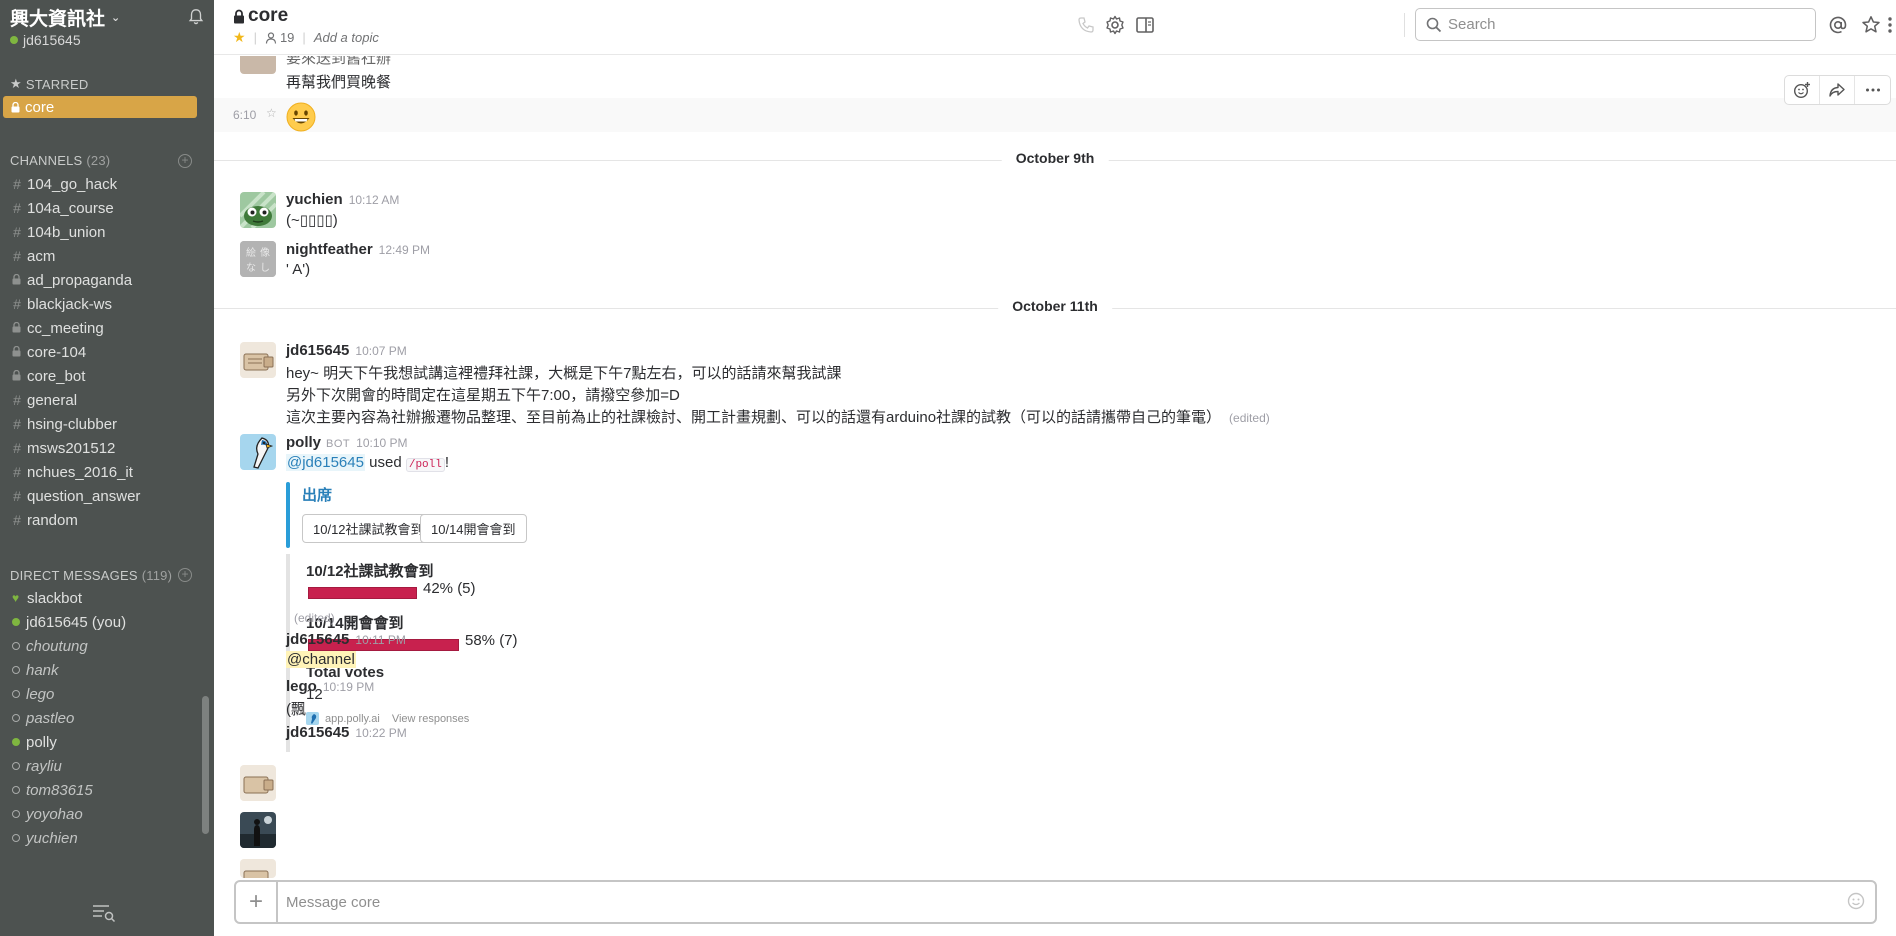 Image resolution: width=1896 pixels, height=936 pixels. Describe the element at coordinates (380, 351) in the screenshot. I see `message-timestamp: 10:07 PM` at that location.